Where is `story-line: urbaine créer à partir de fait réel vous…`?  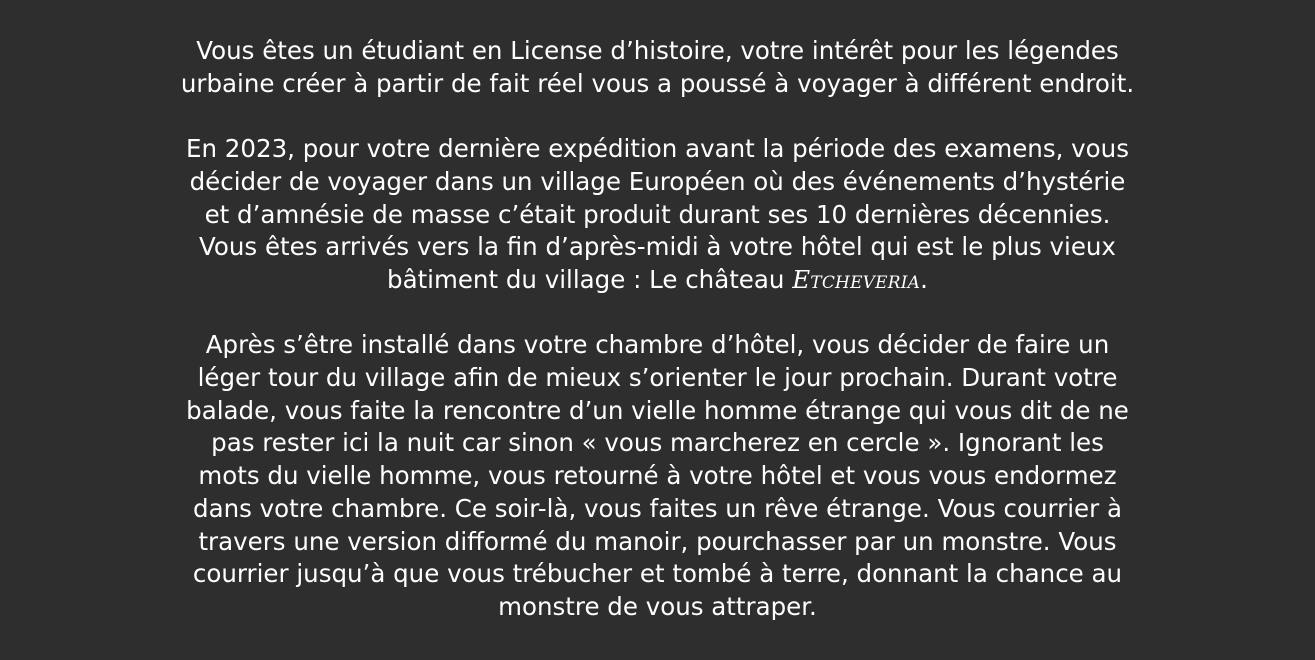
story-line: urbaine créer à partir de fait réel vous… is located at coordinates (657, 83).